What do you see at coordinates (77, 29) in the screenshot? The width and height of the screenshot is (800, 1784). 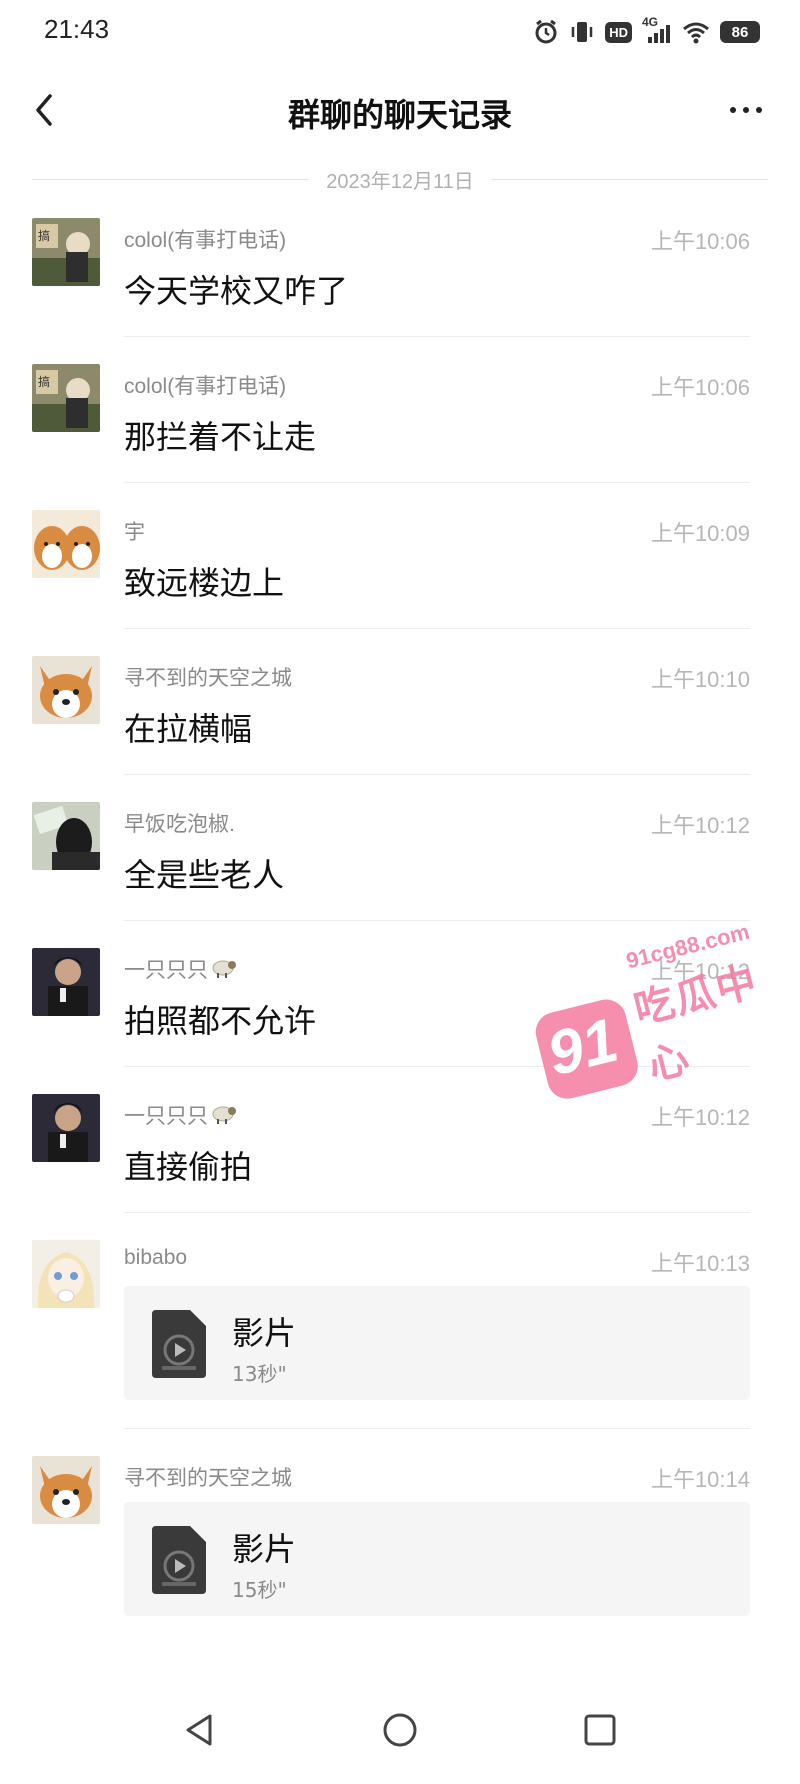 I see `status-time: 21:43` at bounding box center [77, 29].